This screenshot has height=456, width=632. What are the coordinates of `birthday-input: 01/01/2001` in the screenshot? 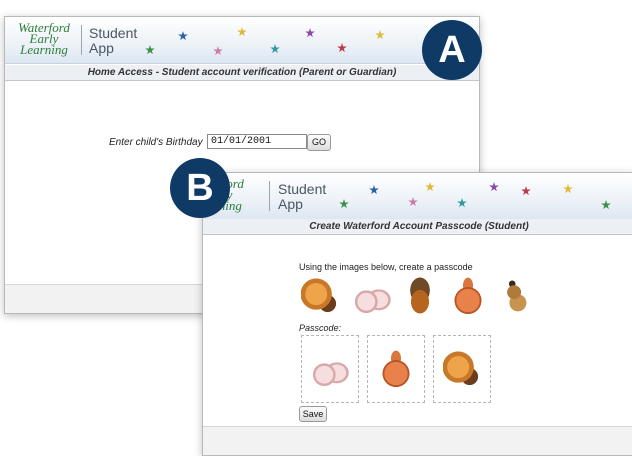 It's located at (257, 141).